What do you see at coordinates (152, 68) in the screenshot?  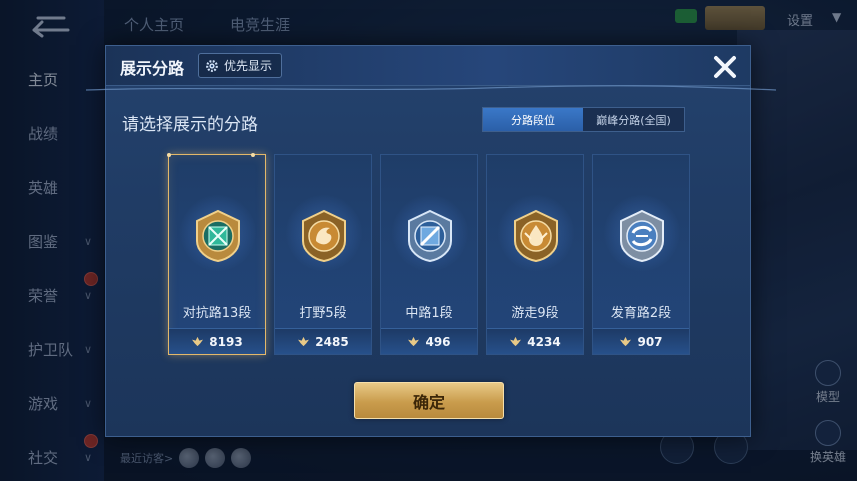 I see `dialog-title: 展示分路` at bounding box center [152, 68].